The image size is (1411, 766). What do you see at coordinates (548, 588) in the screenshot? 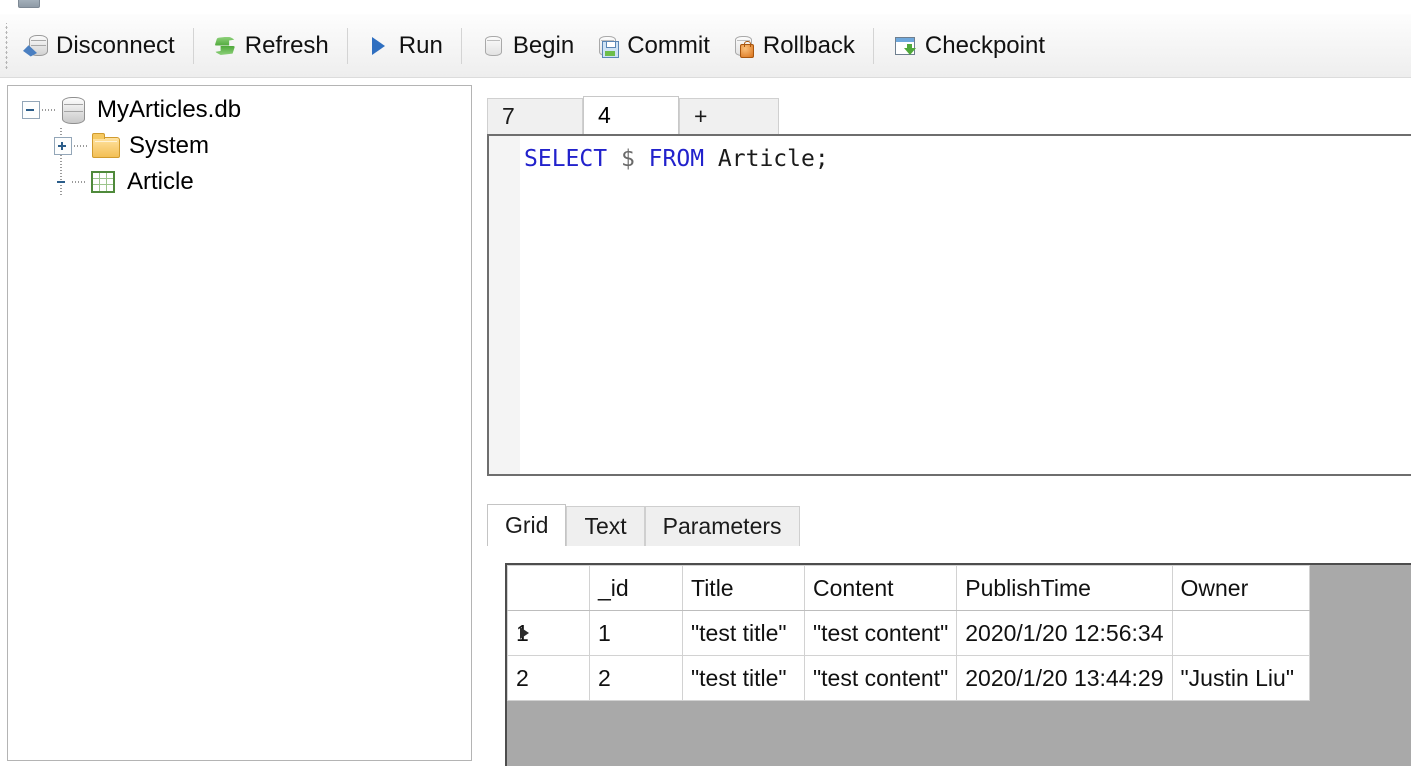
I see `column-header-rownum` at bounding box center [548, 588].